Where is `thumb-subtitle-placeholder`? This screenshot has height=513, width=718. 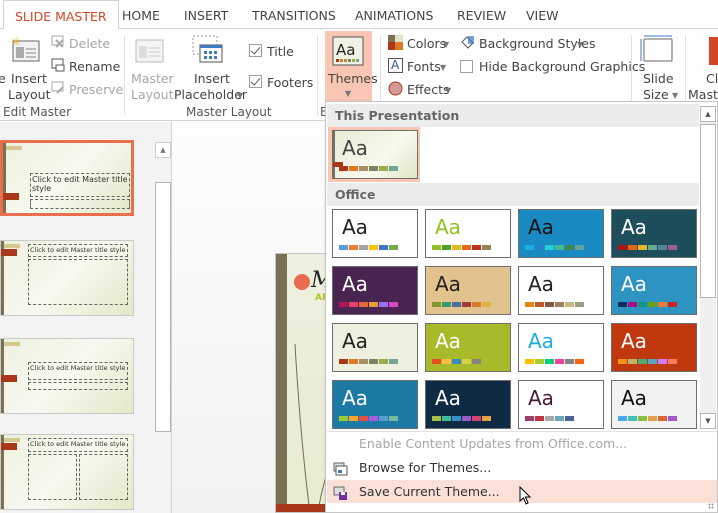
thumb-subtitle-placeholder is located at coordinates (80, 204).